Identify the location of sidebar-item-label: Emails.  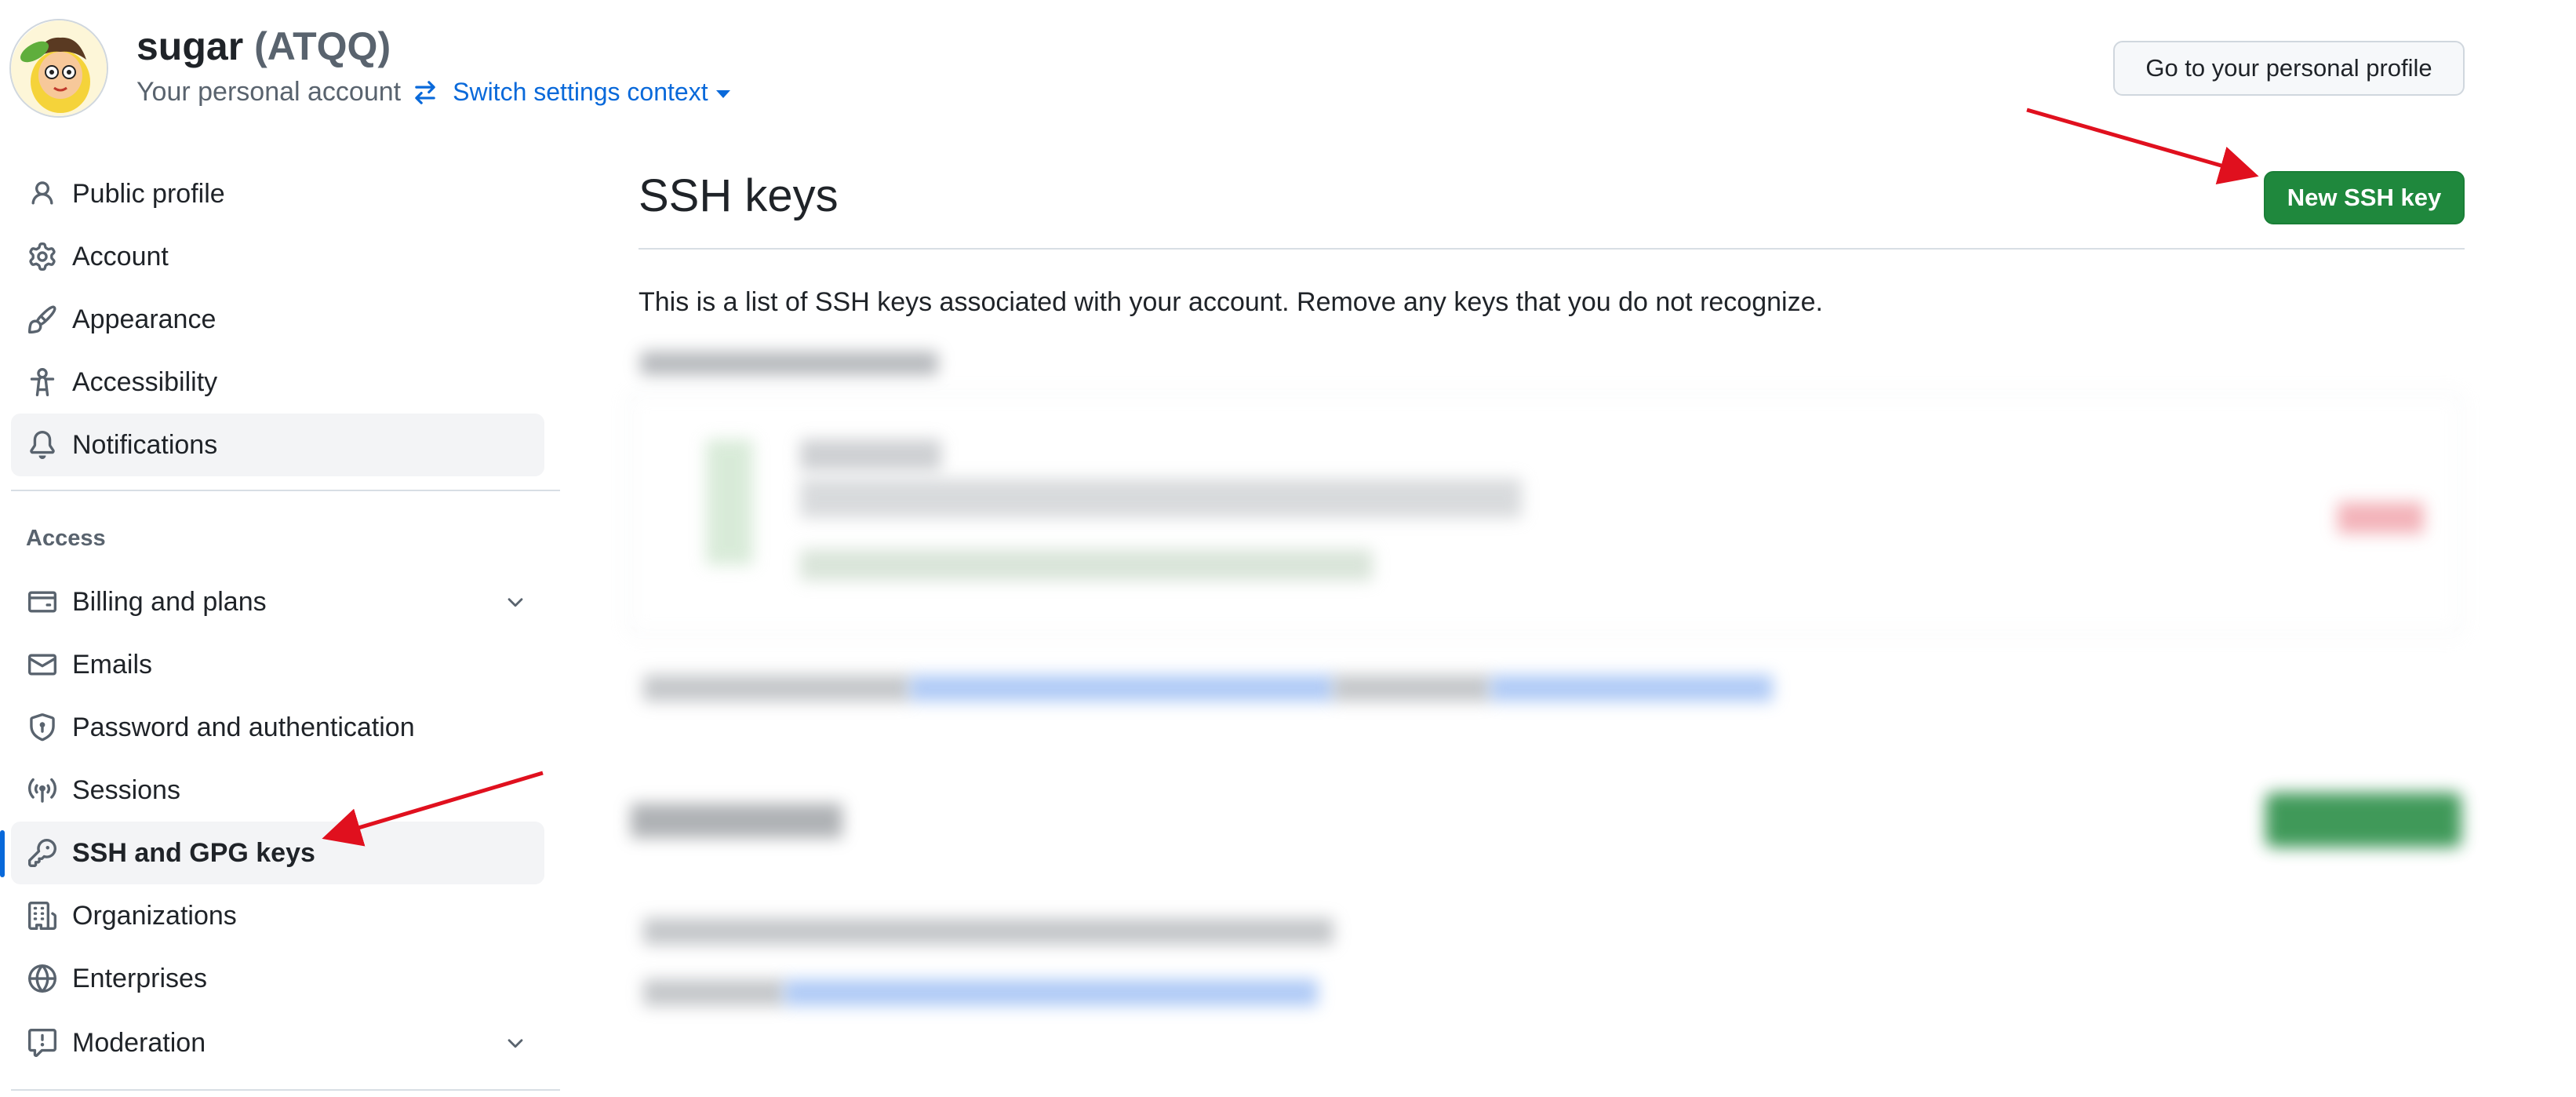
(113, 664).